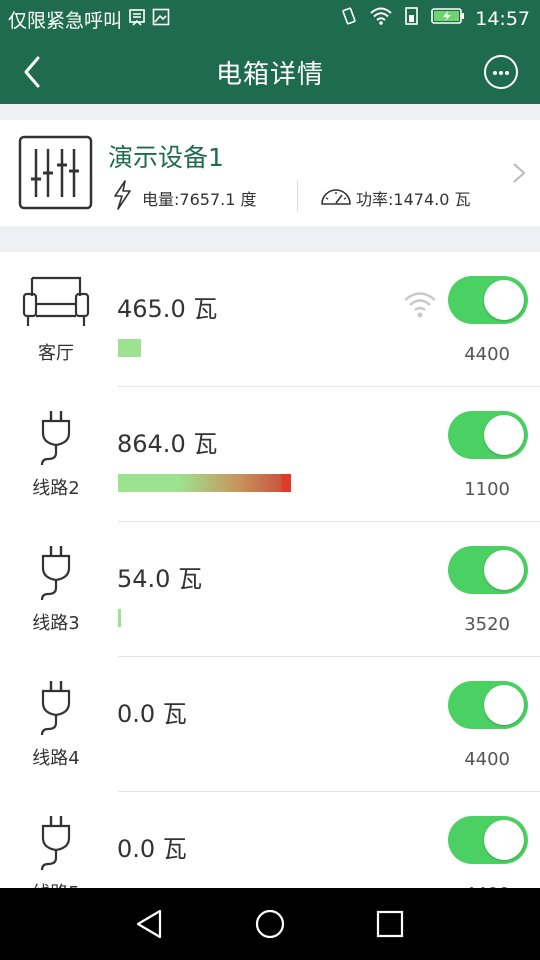  Describe the element at coordinates (302, 196) in the screenshot. I see `device-stats: 电量:7657.1 度 功率:1474.0 瓦` at that location.